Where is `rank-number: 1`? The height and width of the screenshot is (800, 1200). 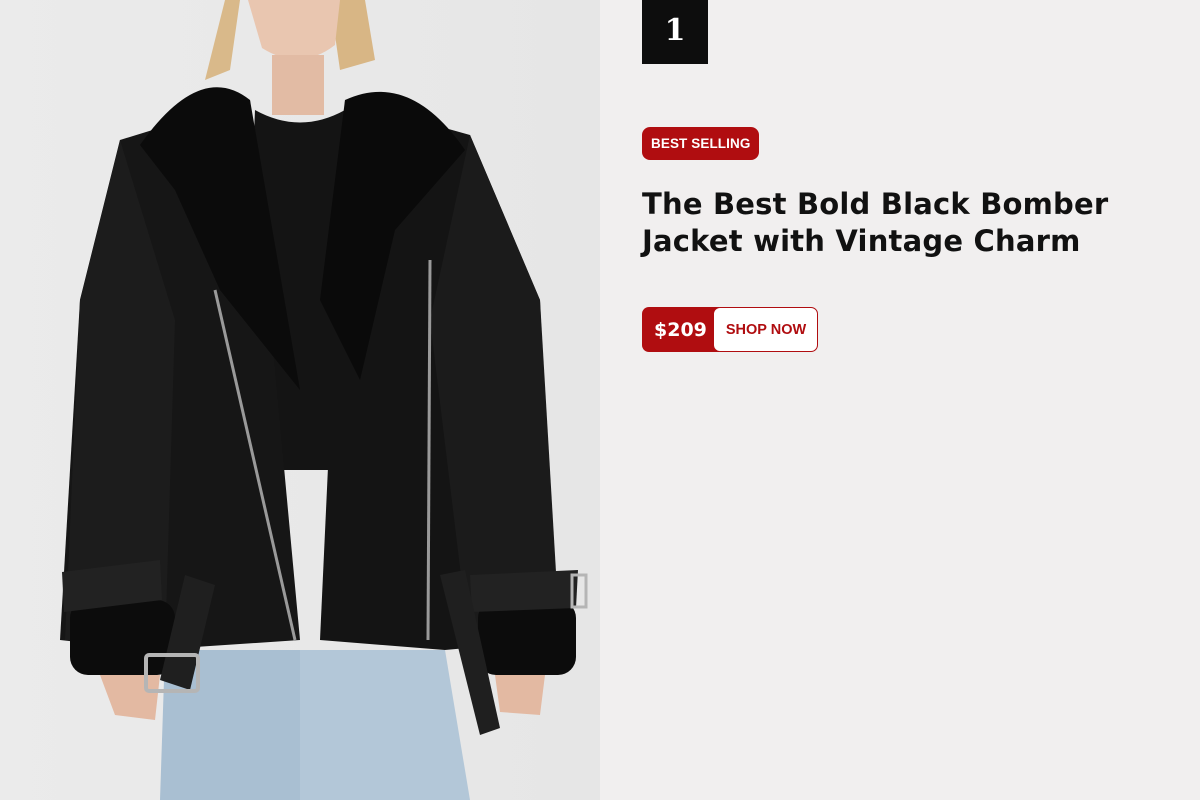 rank-number: 1 is located at coordinates (675, 32).